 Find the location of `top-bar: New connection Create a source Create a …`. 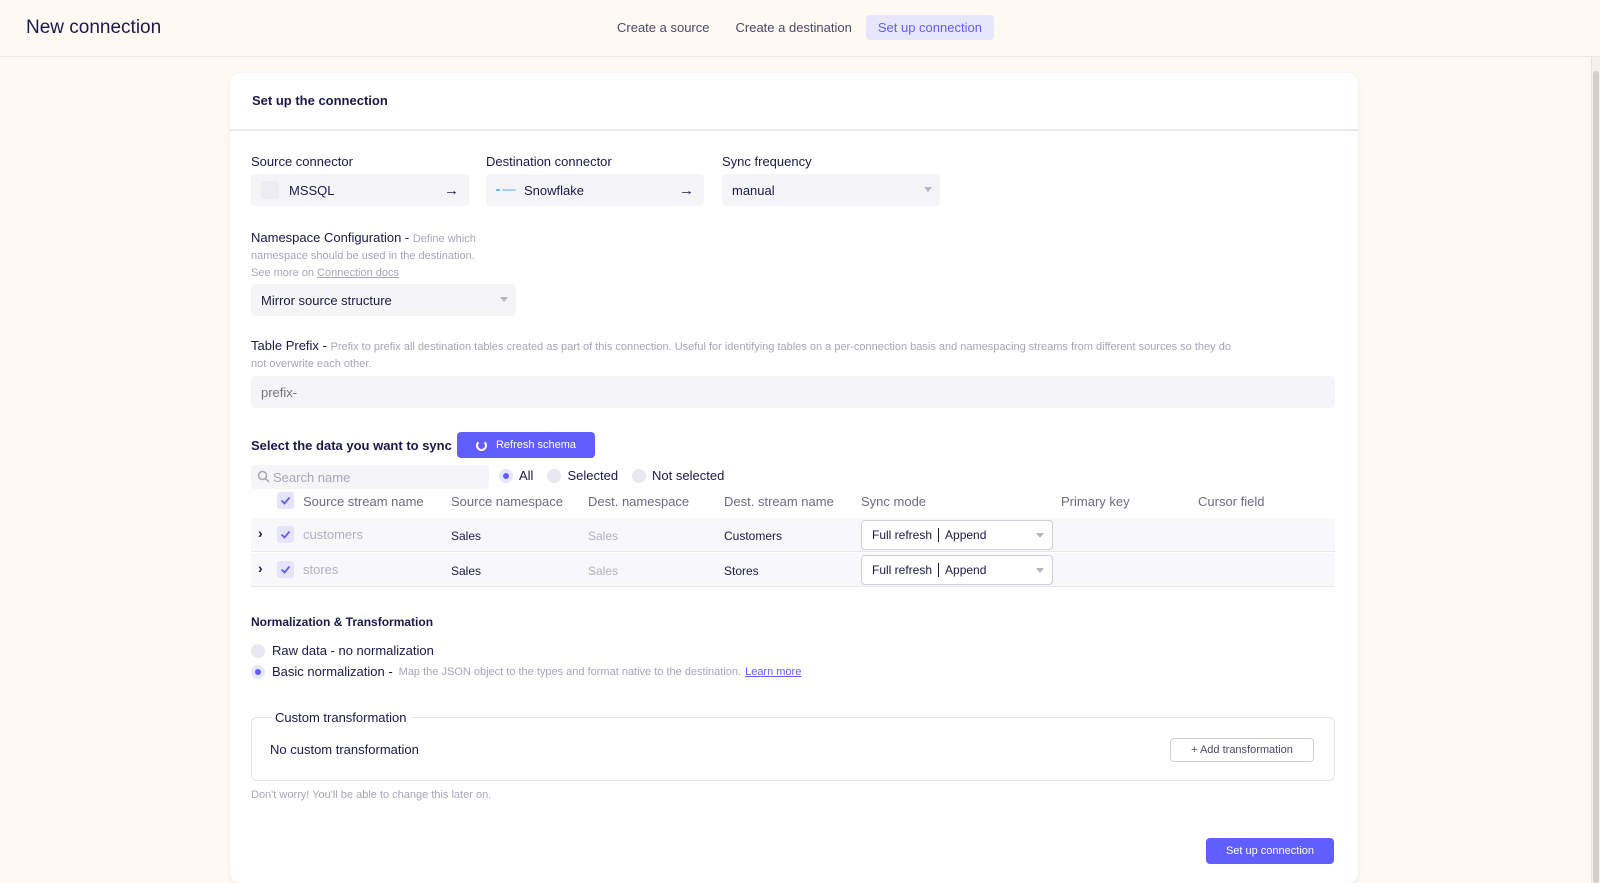

top-bar: New connection Create a source Create a … is located at coordinates (800, 28).